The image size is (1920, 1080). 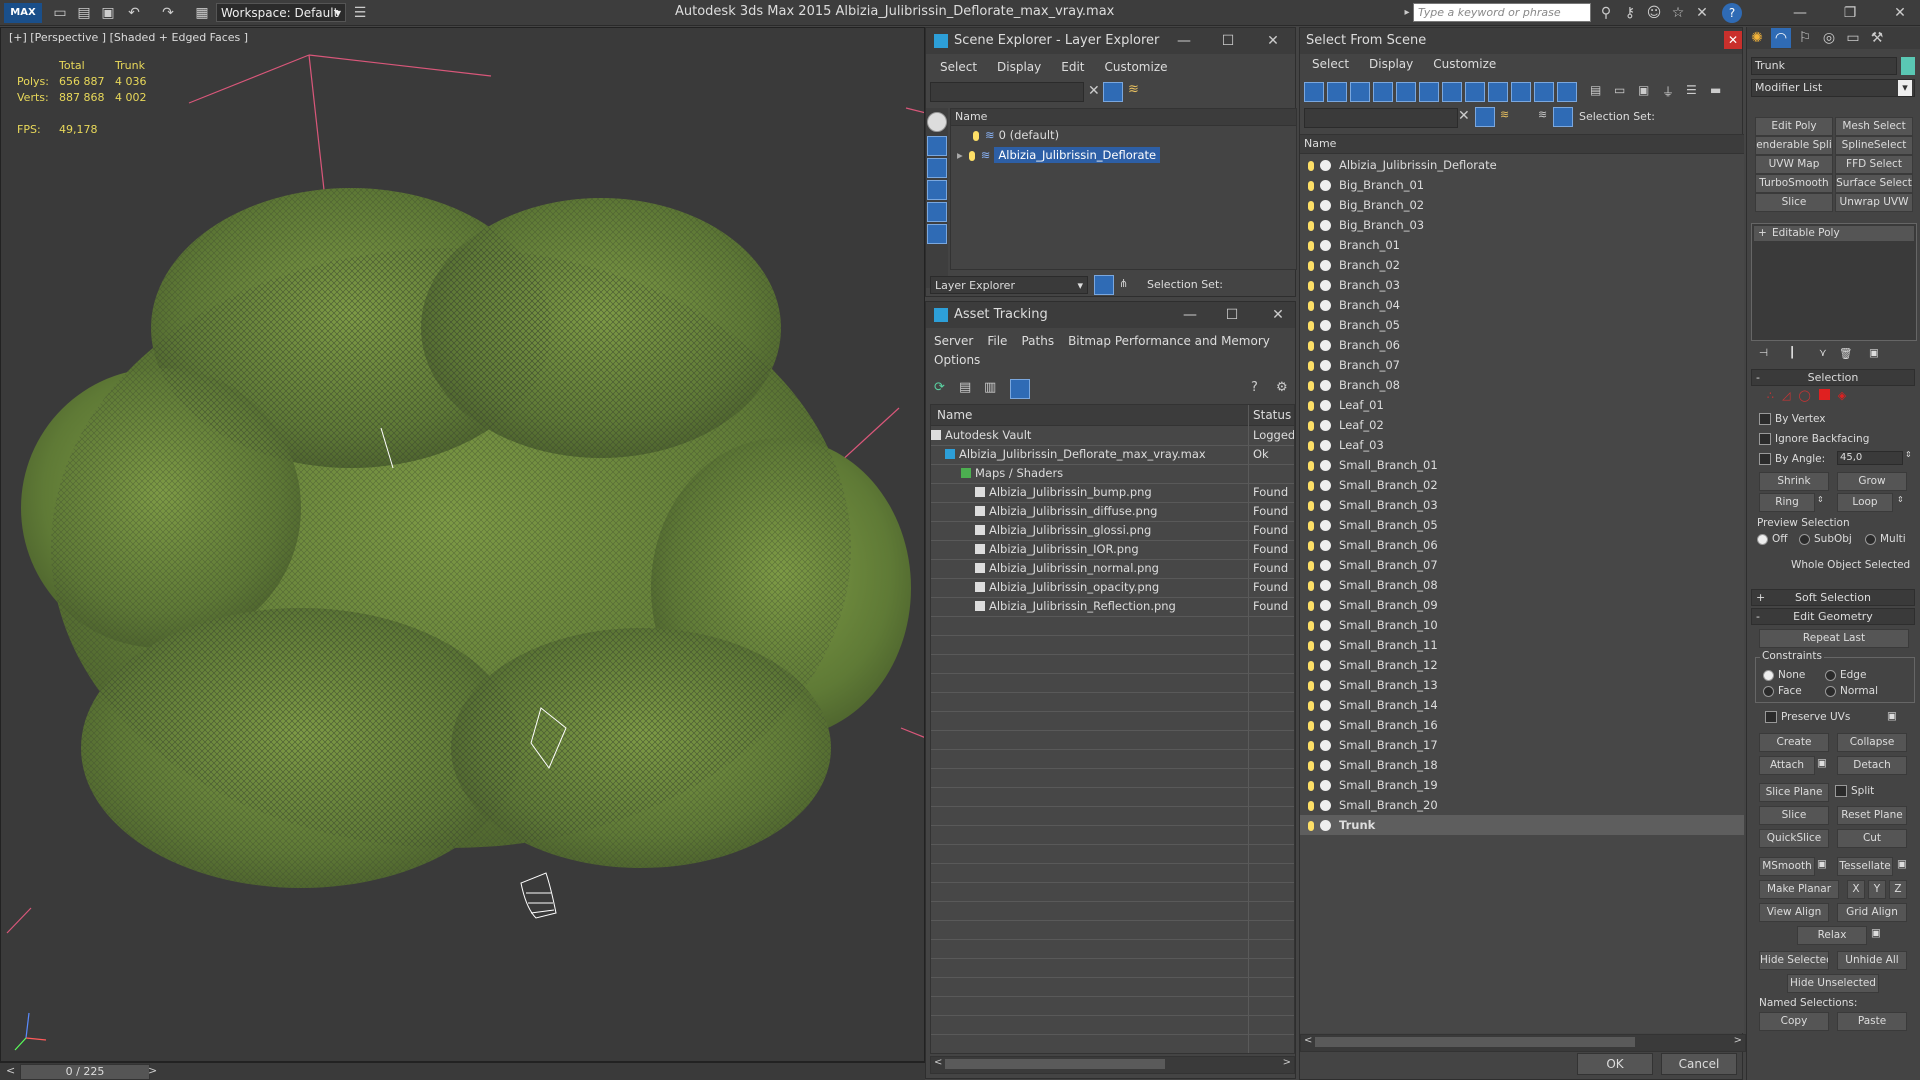 What do you see at coordinates (1112, 588) in the screenshot?
I see `asset-row: Albizia_Julibrissin_opacity.png Found` at bounding box center [1112, 588].